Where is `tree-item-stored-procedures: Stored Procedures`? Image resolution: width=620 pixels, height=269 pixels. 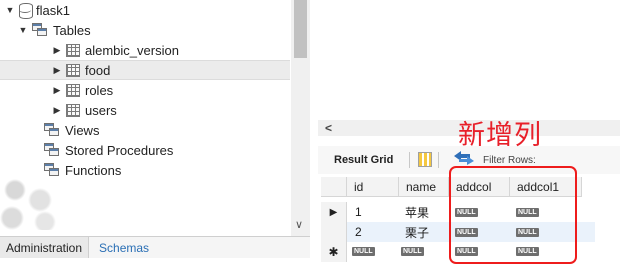 tree-item-stored-procedures: Stored Procedures is located at coordinates (107, 150).